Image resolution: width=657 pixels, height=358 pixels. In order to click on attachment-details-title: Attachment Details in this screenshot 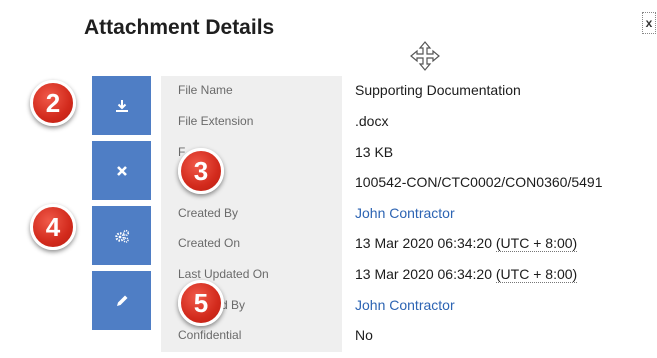, I will do `click(179, 27)`.